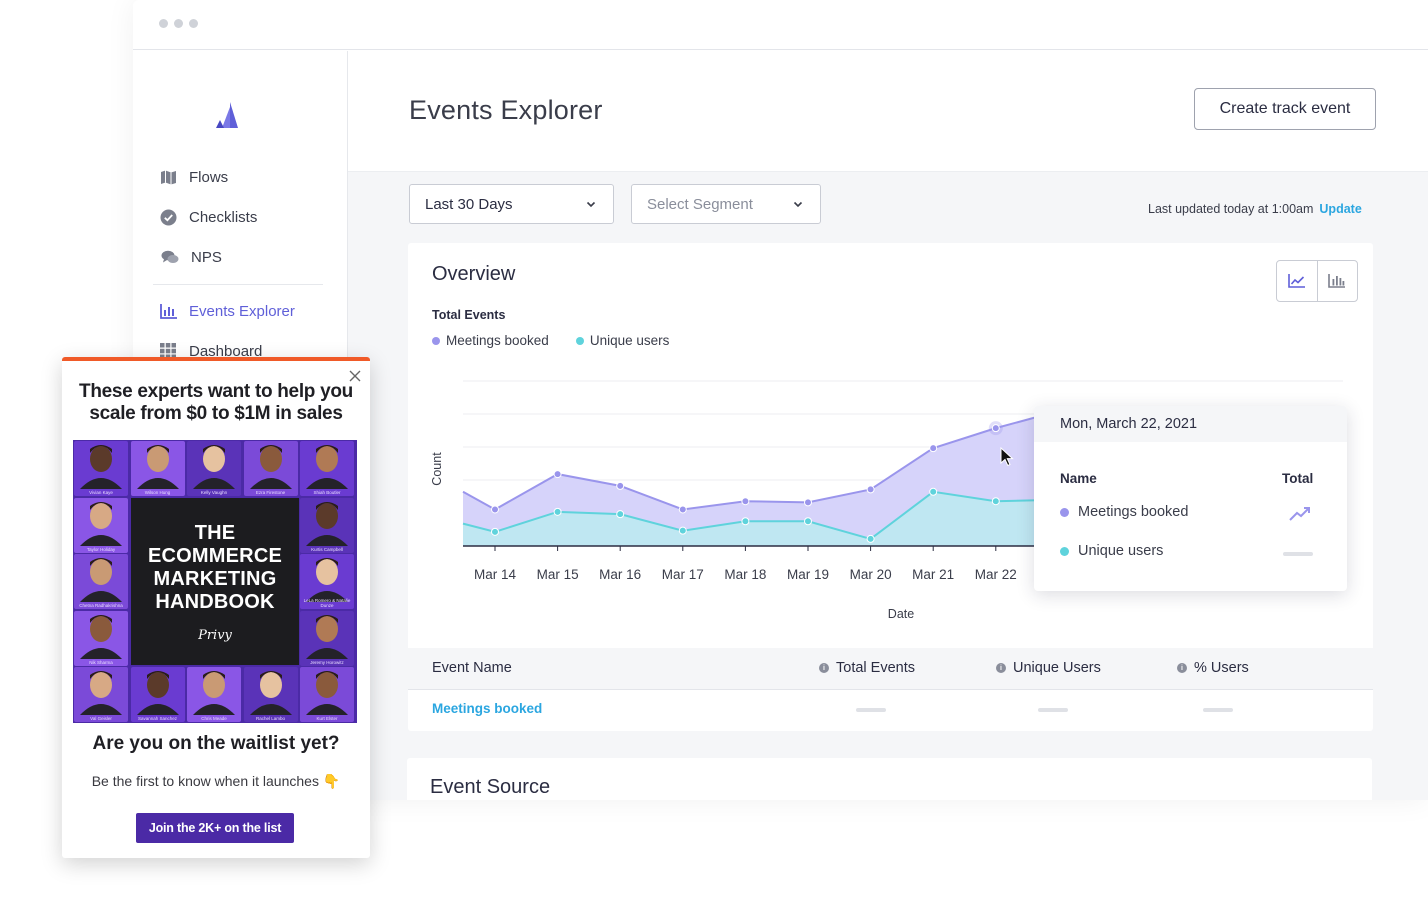 This screenshot has width=1428, height=900. What do you see at coordinates (933, 574) in the screenshot?
I see `x-axis-tick-label: Mar 21` at bounding box center [933, 574].